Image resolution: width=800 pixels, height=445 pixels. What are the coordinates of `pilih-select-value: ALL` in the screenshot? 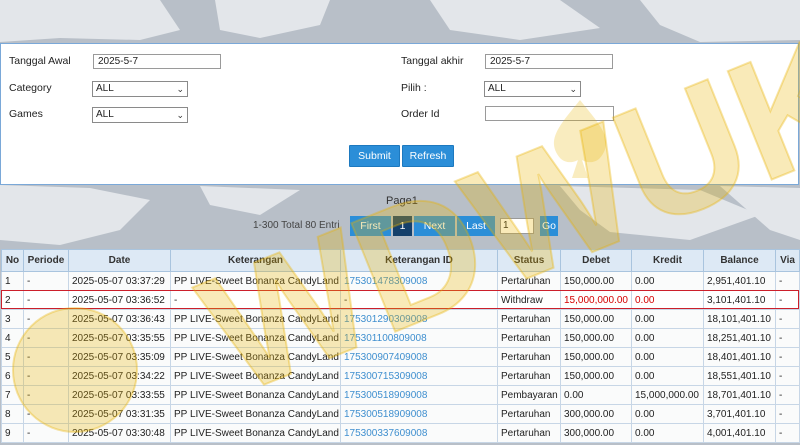 It's located at (497, 88).